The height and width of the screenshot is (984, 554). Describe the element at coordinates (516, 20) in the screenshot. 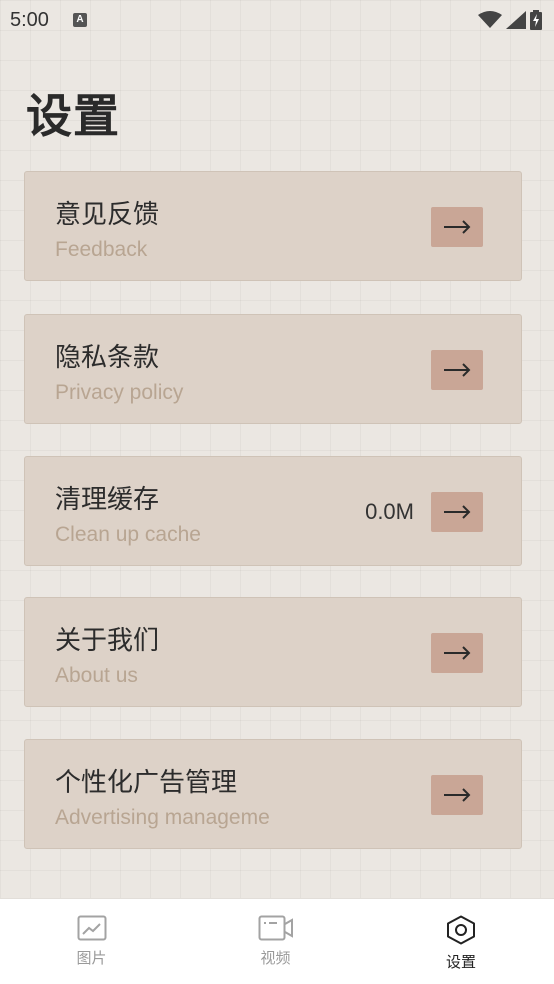

I see `signal-icon` at that location.